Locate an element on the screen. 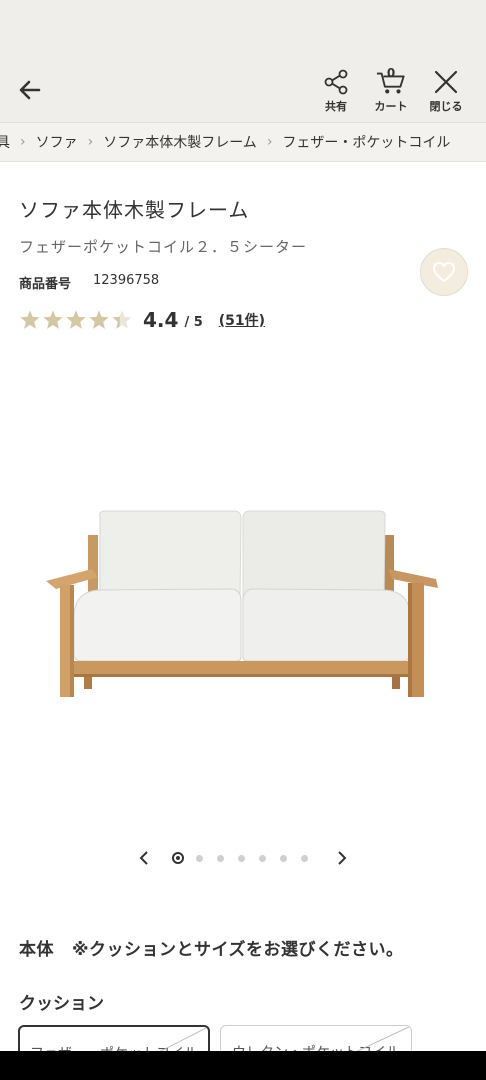 This screenshot has width=486, height=1080. product-subtitle: フェザーポケットコイル２．５シーター is located at coordinates (163, 247).